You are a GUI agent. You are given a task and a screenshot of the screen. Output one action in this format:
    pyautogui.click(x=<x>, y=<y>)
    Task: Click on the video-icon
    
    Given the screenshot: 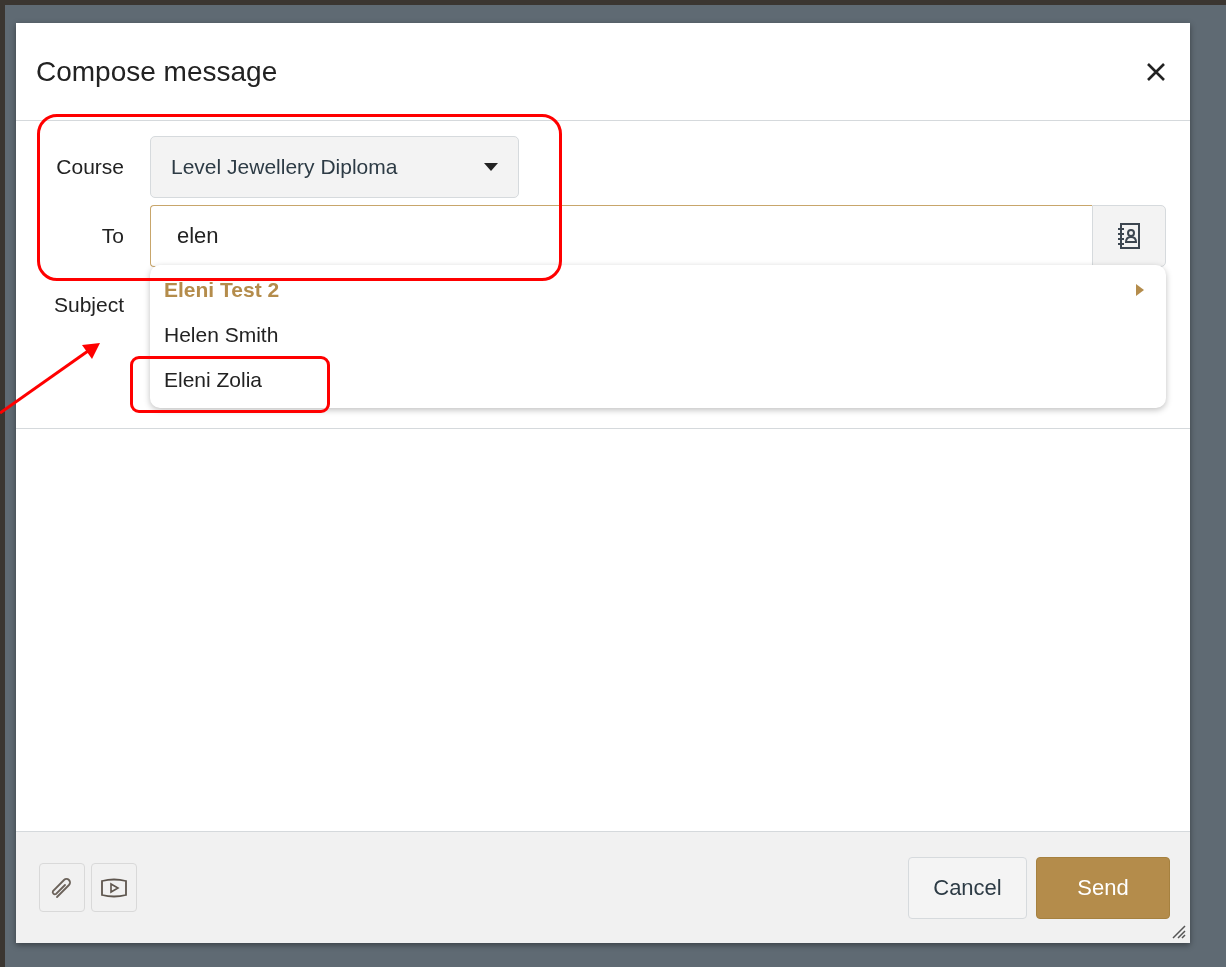 What is the action you would take?
    pyautogui.click(x=114, y=887)
    